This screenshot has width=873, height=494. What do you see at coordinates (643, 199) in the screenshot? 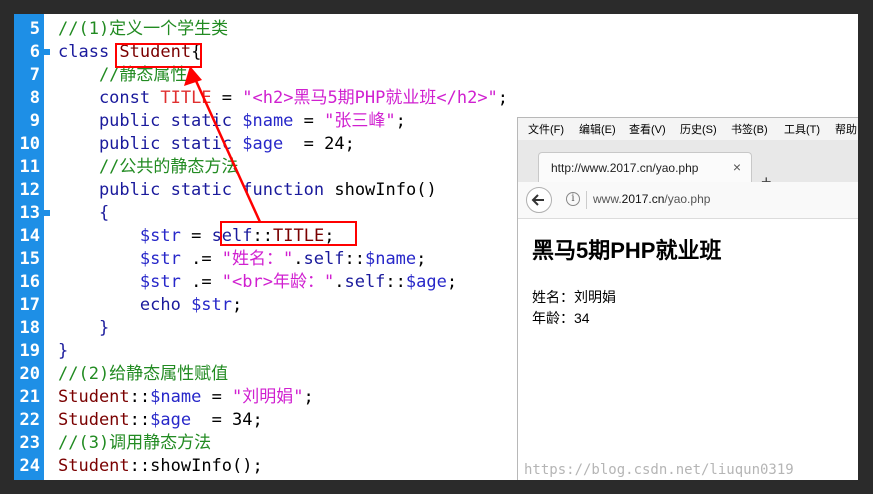
I see `url-domain: 2017.cn` at bounding box center [643, 199].